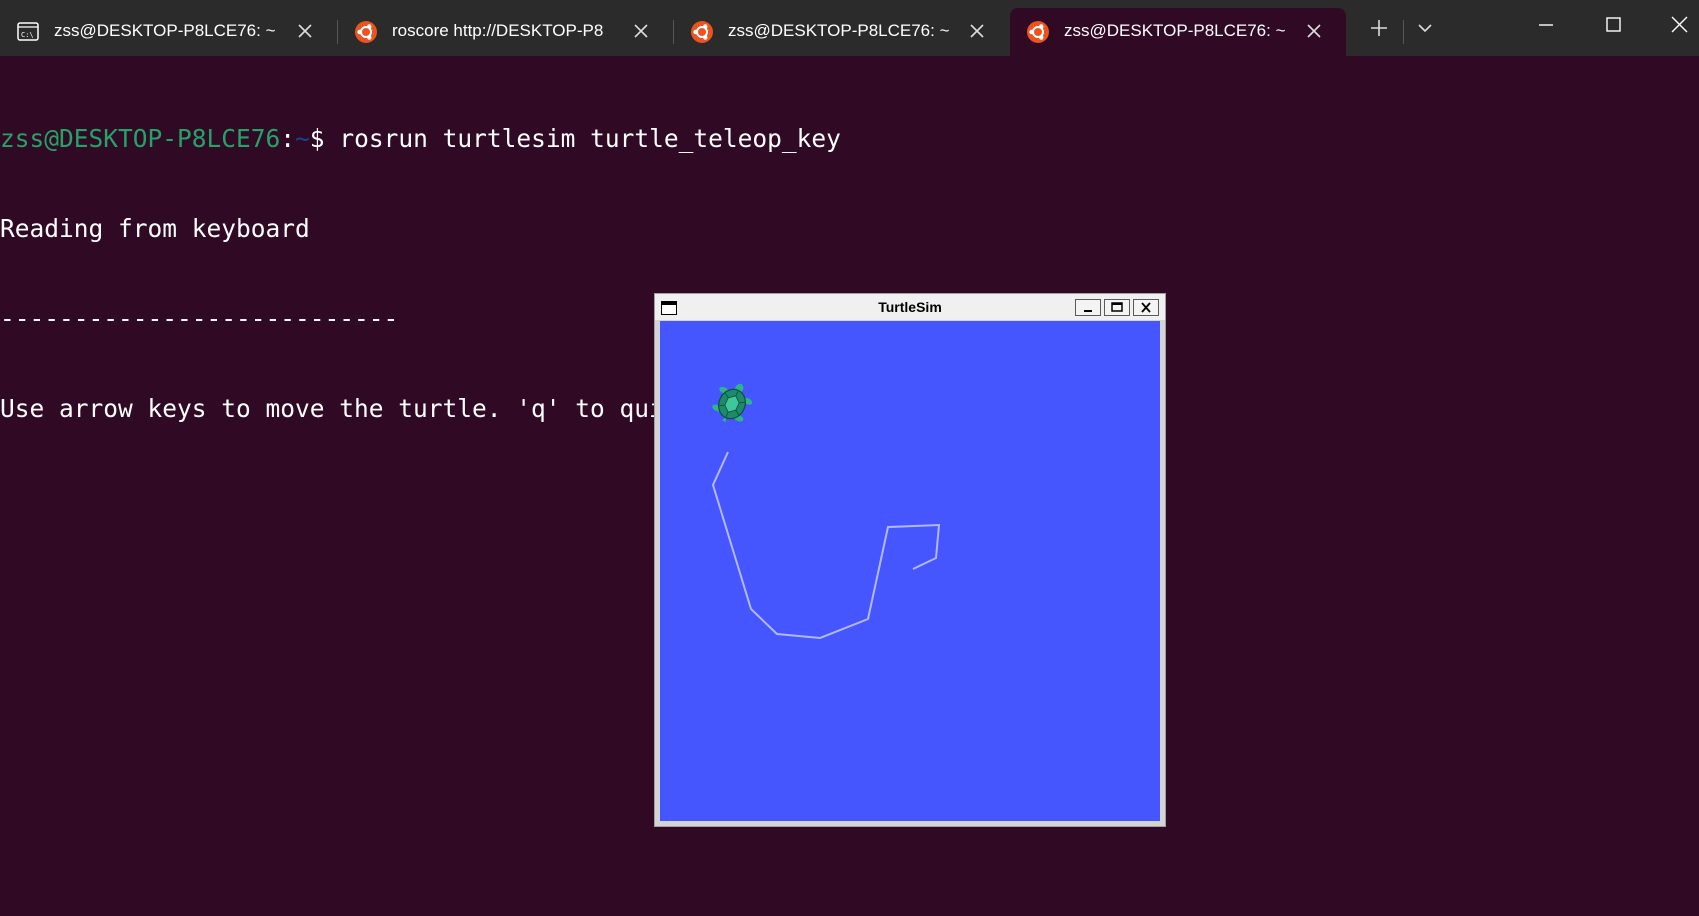 The width and height of the screenshot is (1699, 916). I want to click on output-line: Reading from keyboard, so click(155, 228).